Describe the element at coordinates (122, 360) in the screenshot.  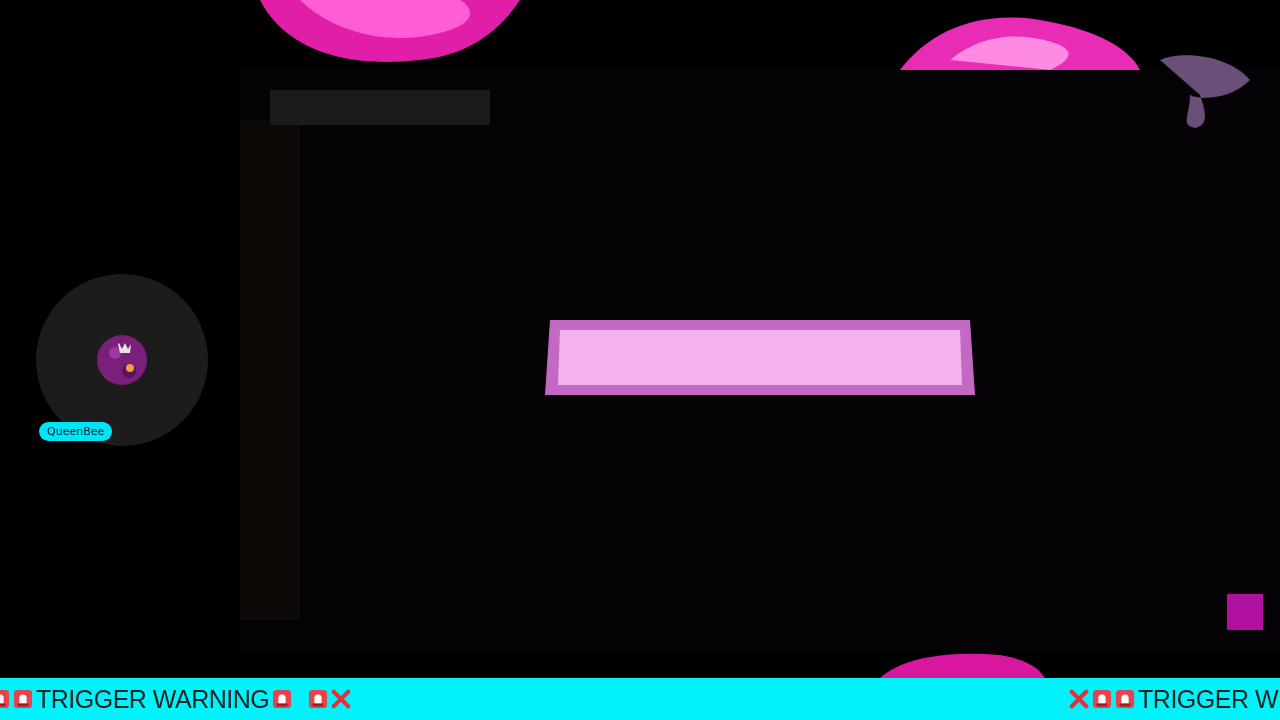
I see `avatar-icon` at that location.